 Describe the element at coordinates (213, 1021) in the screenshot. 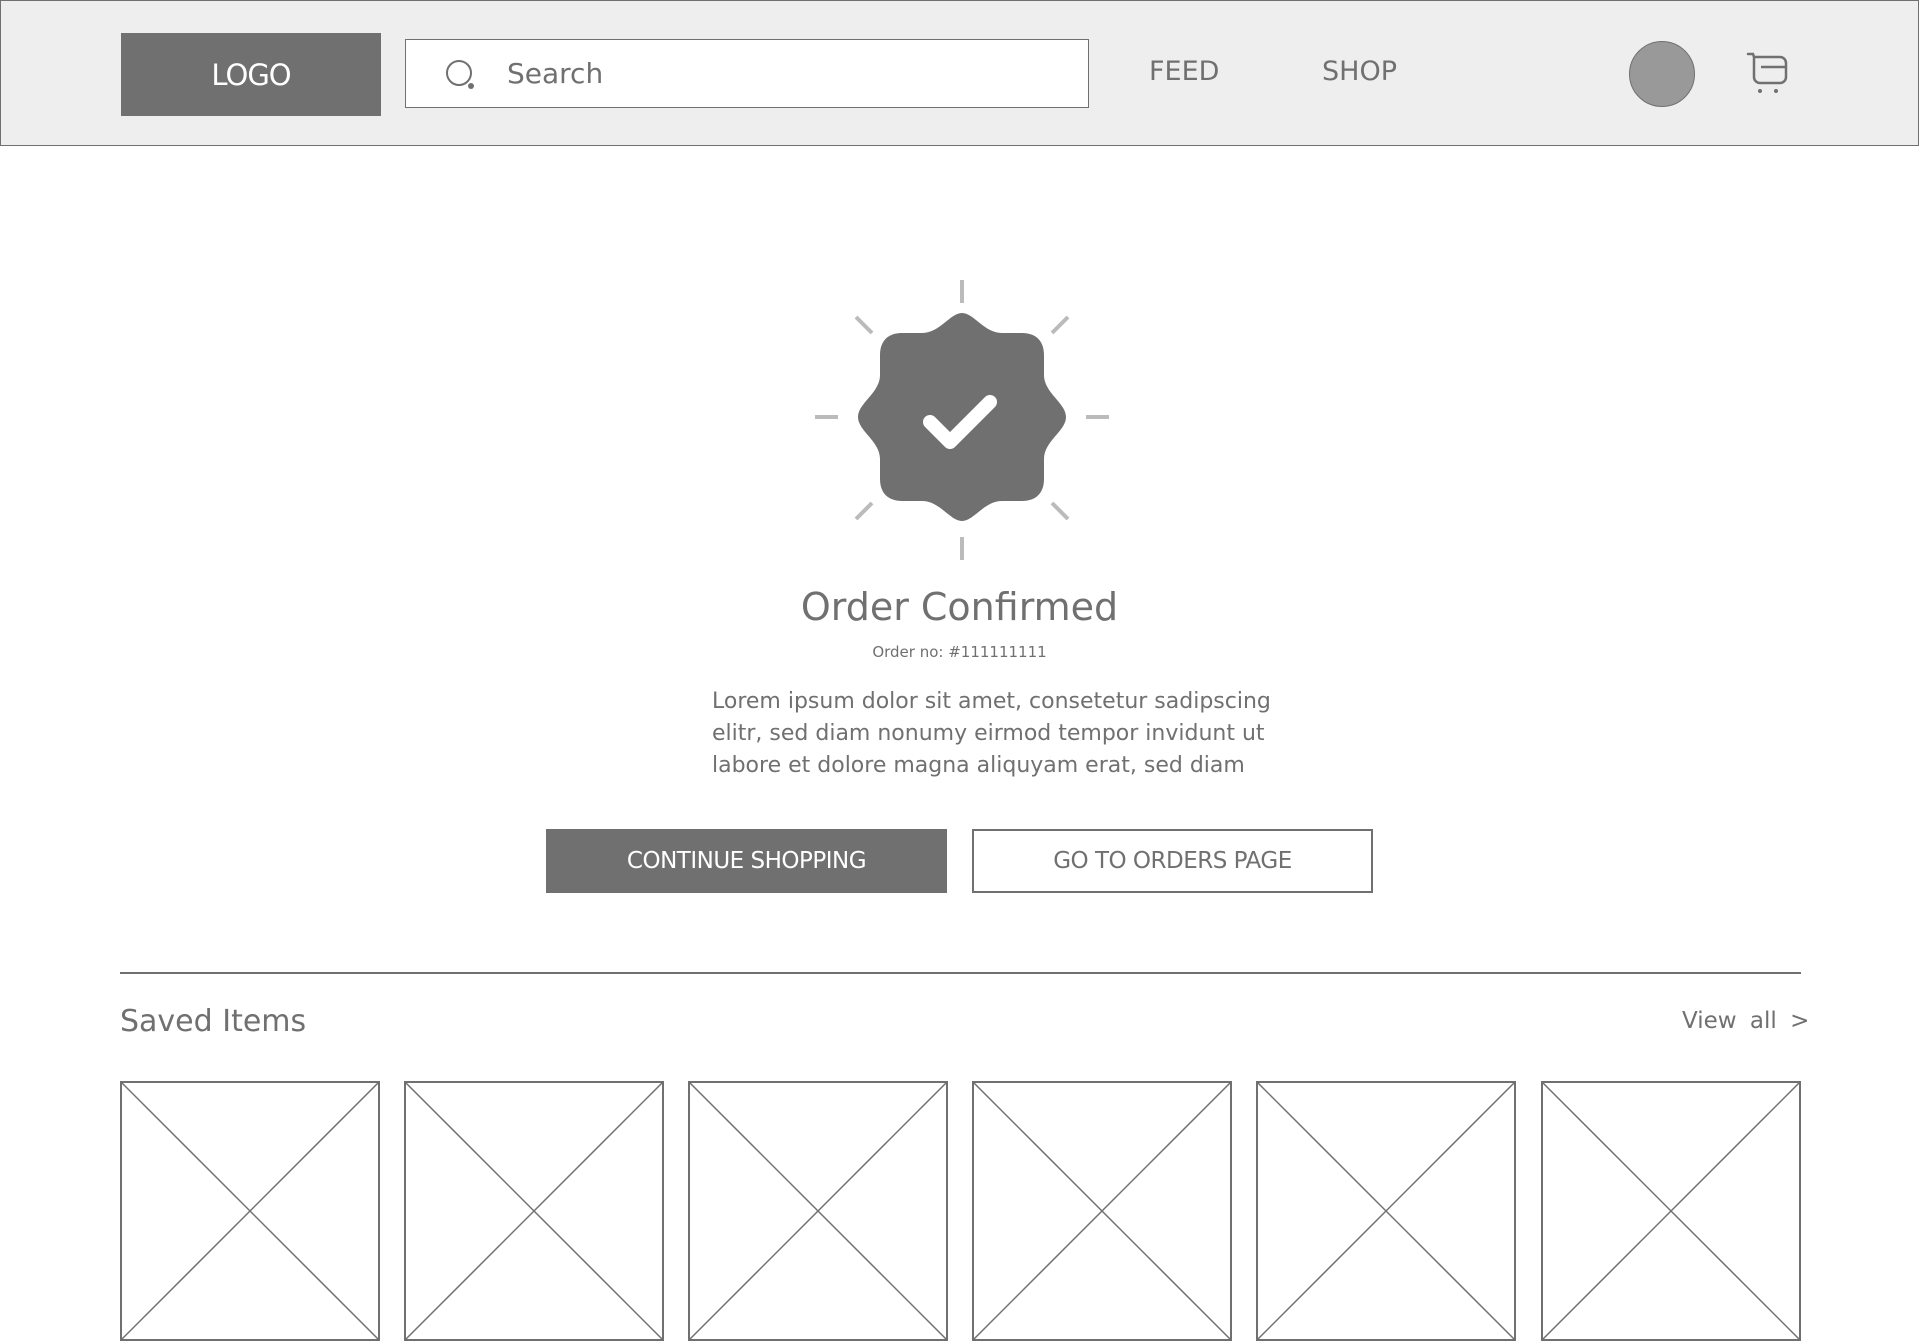

I see `saved-items-title: Saved Items` at that location.